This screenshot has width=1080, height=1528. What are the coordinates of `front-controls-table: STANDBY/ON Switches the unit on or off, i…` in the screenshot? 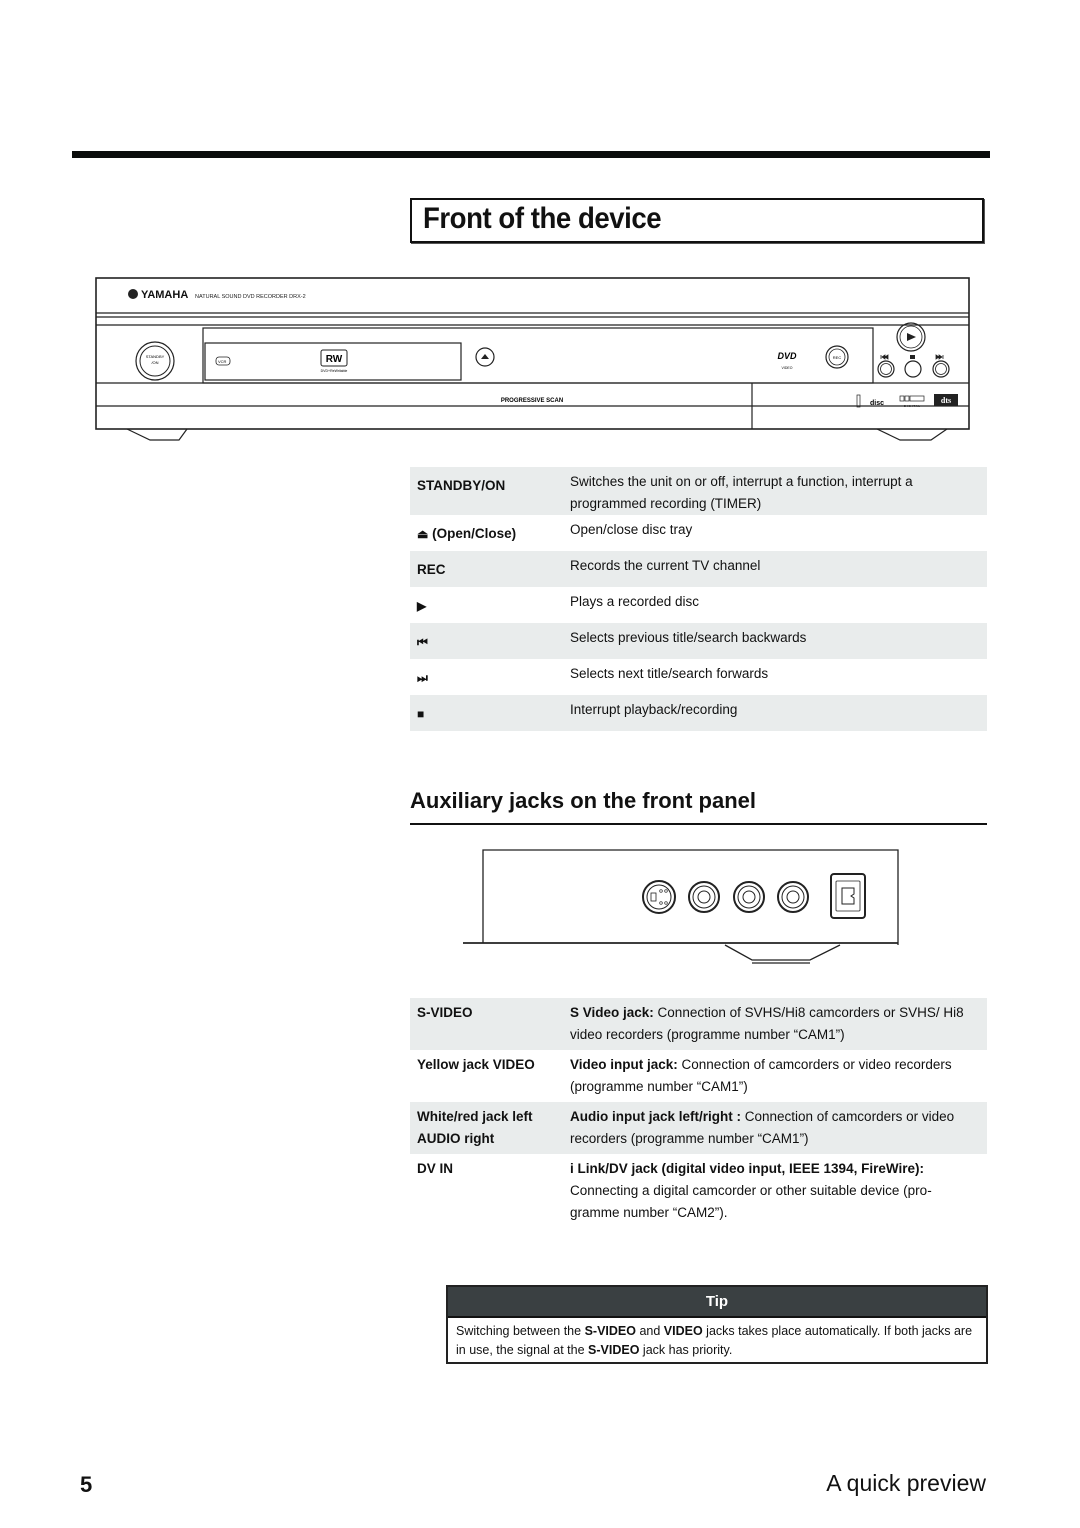 It's located at (698, 599).